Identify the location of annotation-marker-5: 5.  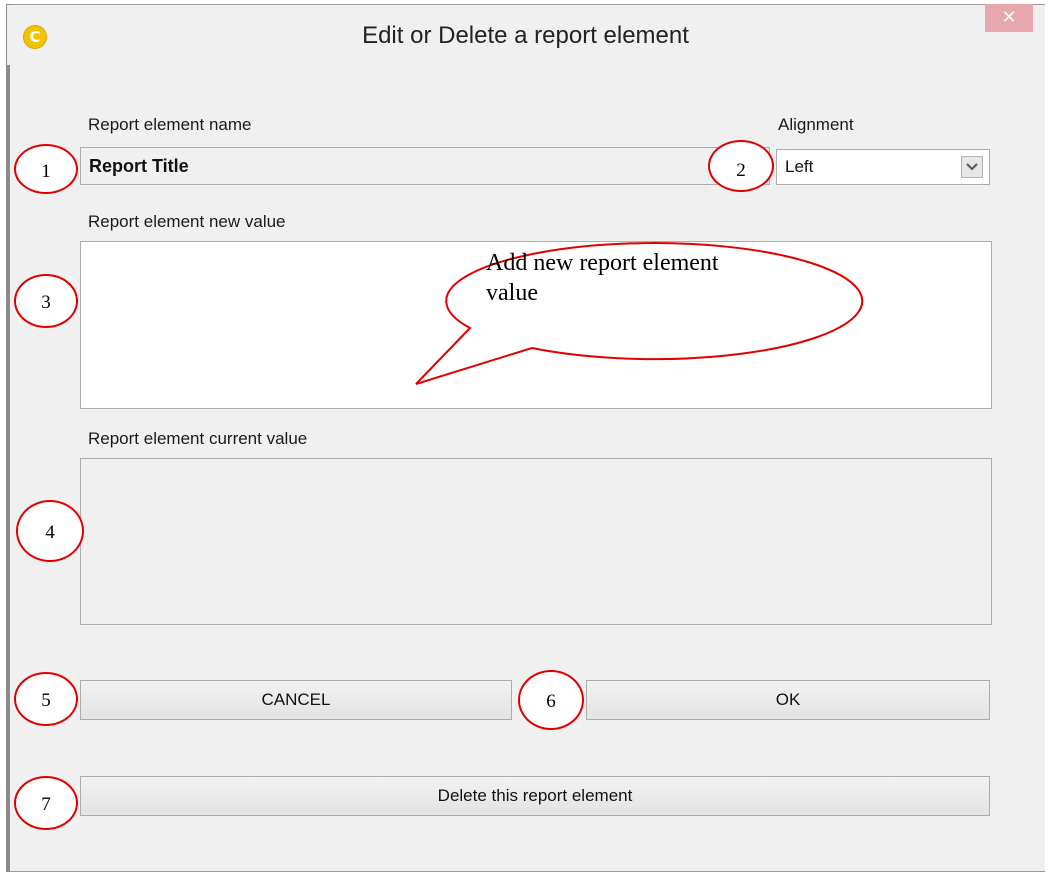
(46, 699).